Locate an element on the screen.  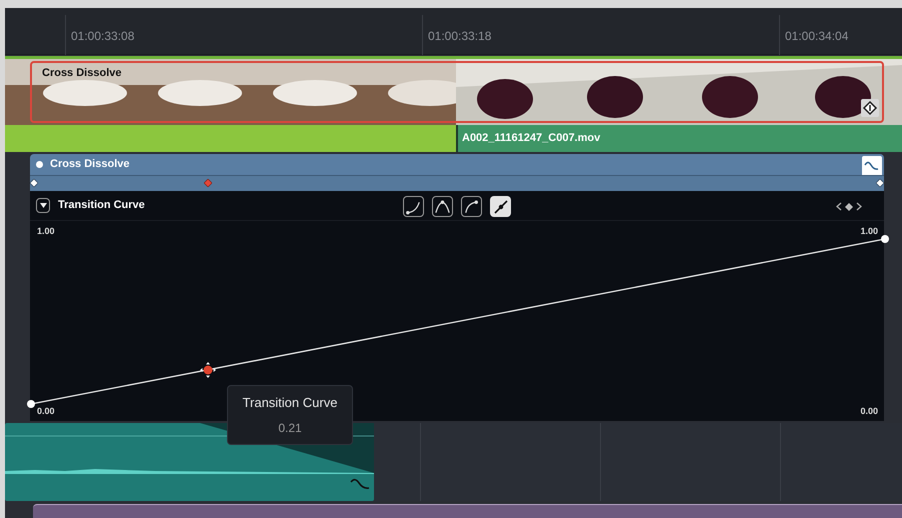
timecode: 01:00:33:08 is located at coordinates (102, 36).